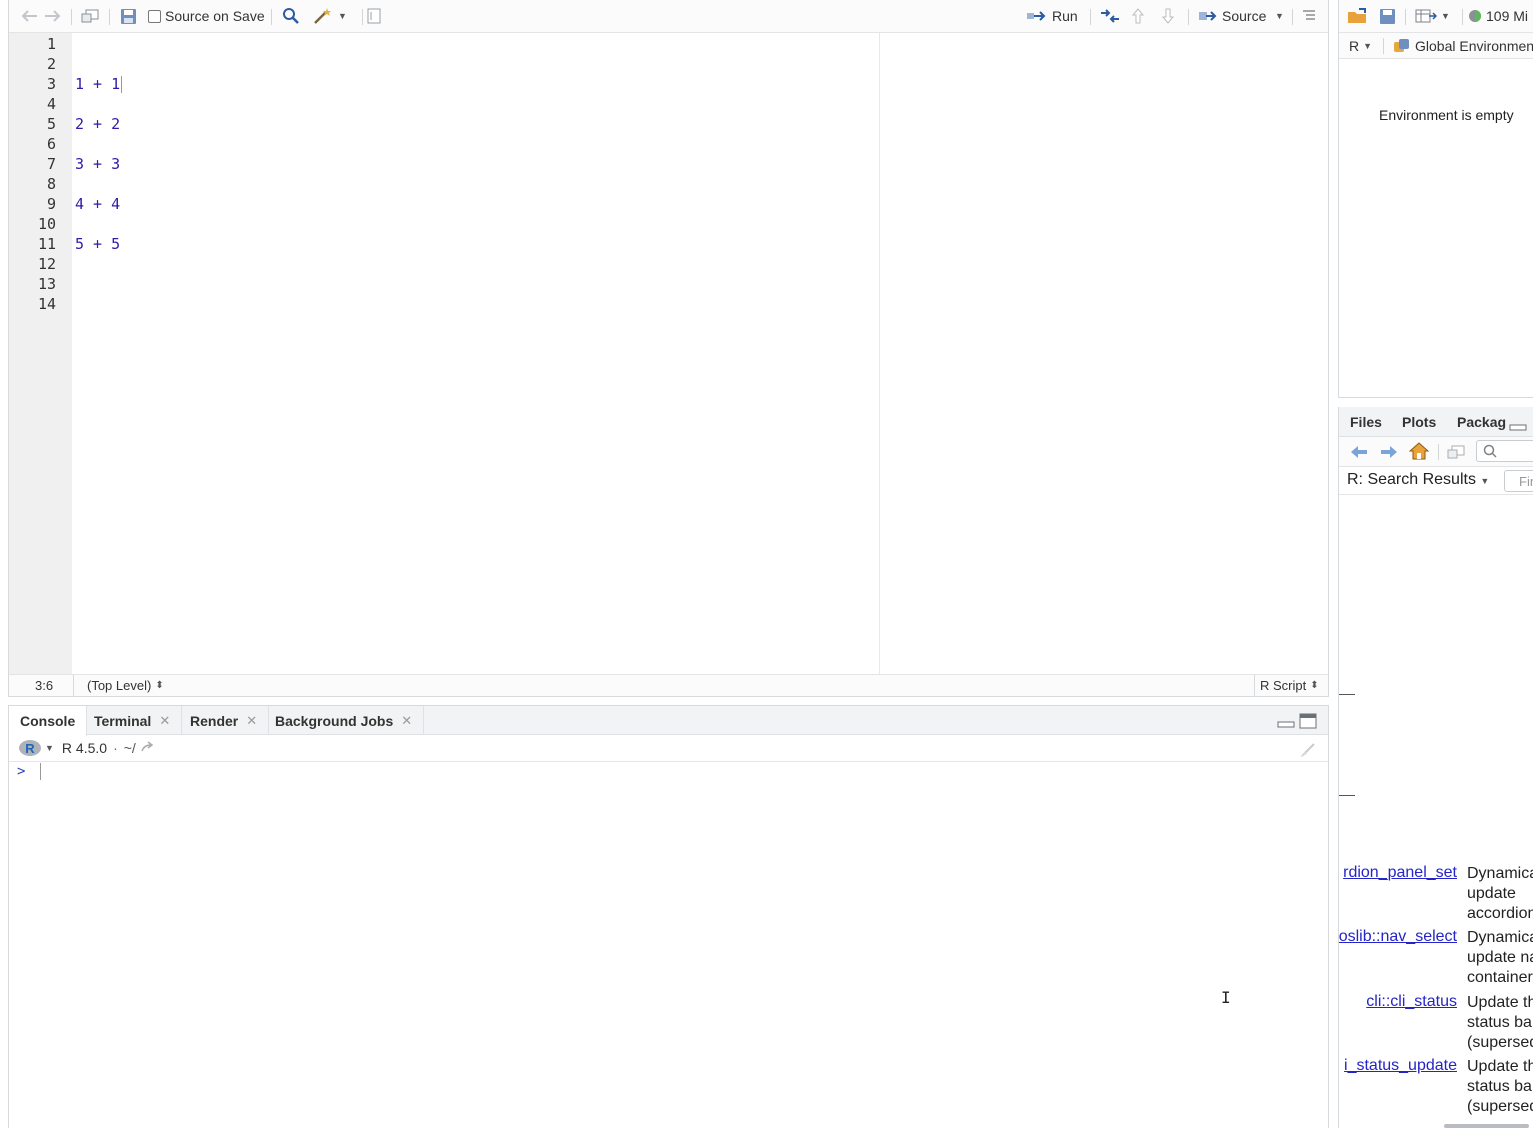  What do you see at coordinates (1289, 685) in the screenshot?
I see `file-type-selector: R Script ⬍` at bounding box center [1289, 685].